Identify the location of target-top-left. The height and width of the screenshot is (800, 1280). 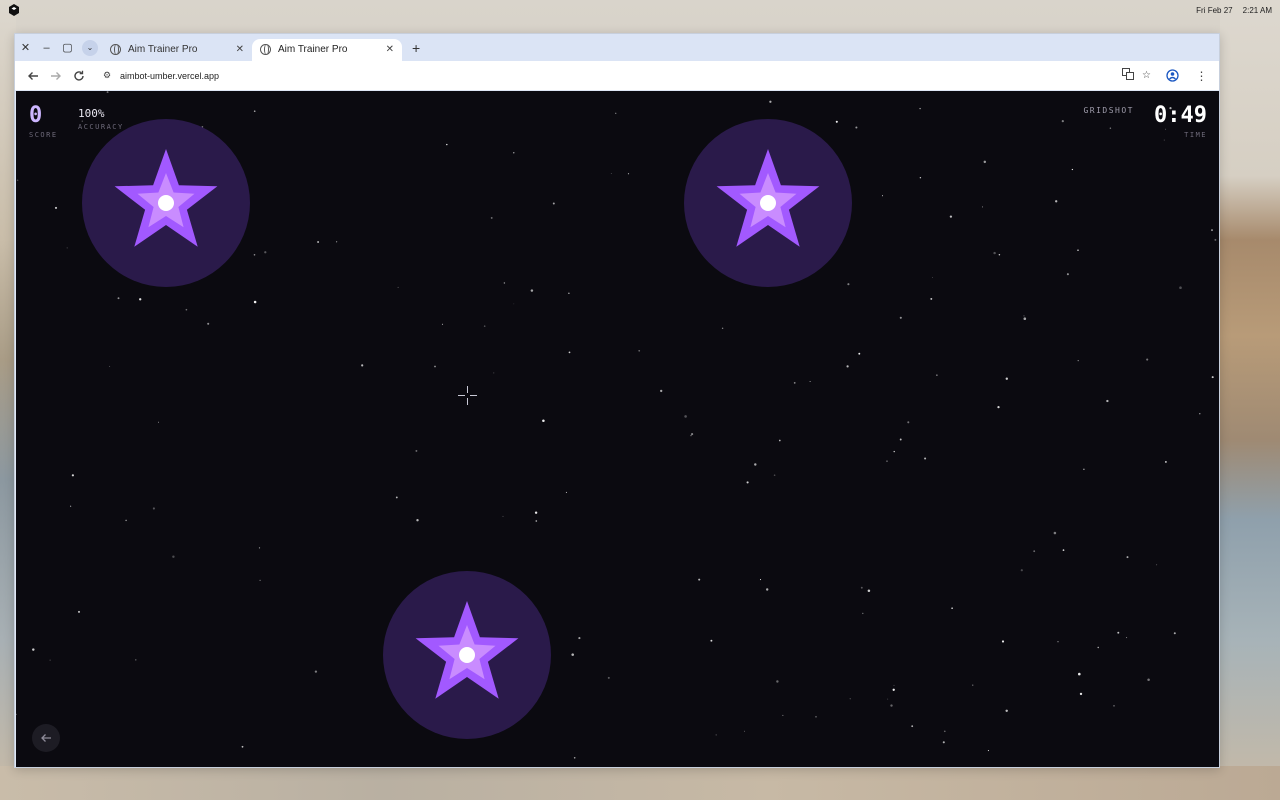
(166, 203).